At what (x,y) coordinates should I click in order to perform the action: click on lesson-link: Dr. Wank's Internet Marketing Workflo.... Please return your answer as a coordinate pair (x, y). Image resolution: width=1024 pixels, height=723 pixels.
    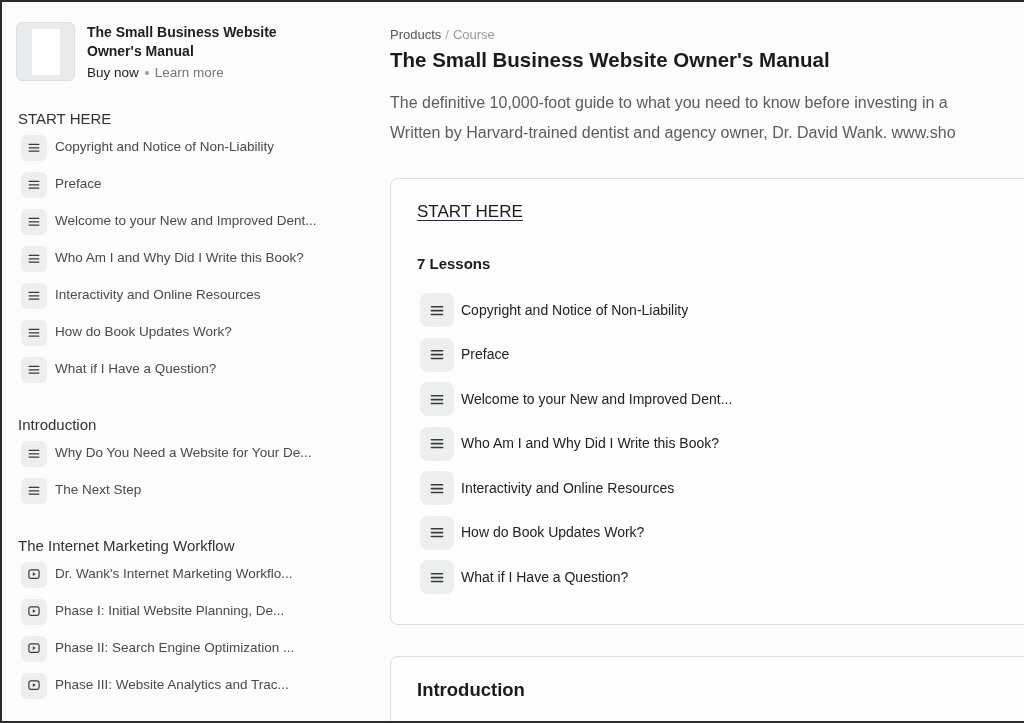
    Looking at the image, I should click on (174, 574).